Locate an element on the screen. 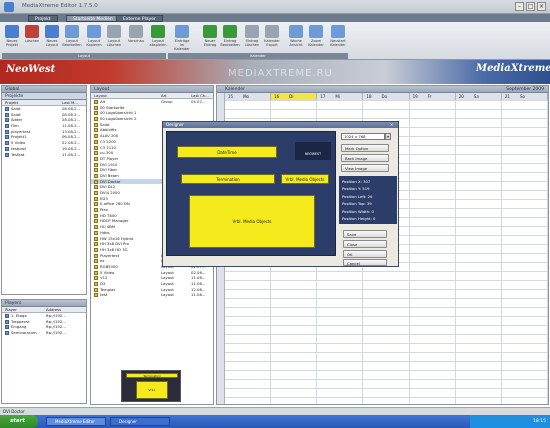 This screenshot has height=428, width=550. close-button: × is located at coordinates (541, 6).